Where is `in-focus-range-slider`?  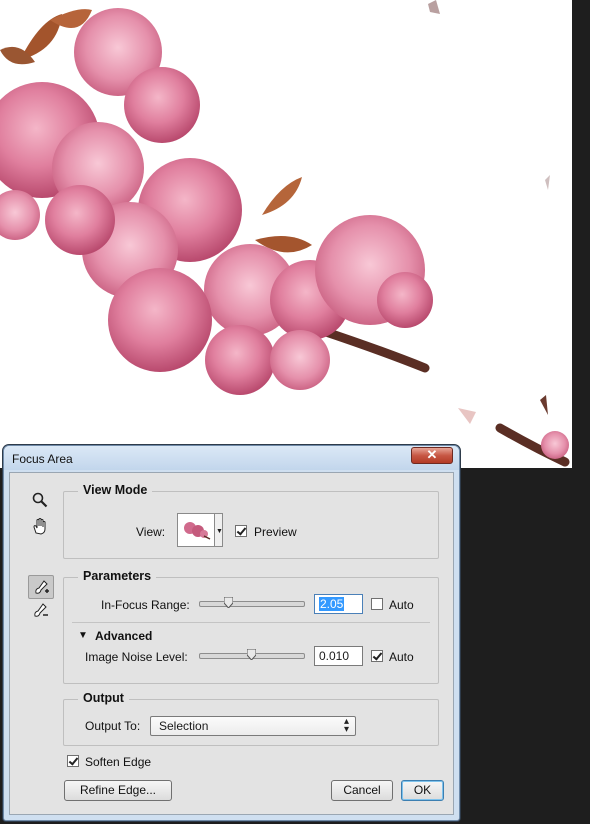 in-focus-range-slider is located at coordinates (252, 602).